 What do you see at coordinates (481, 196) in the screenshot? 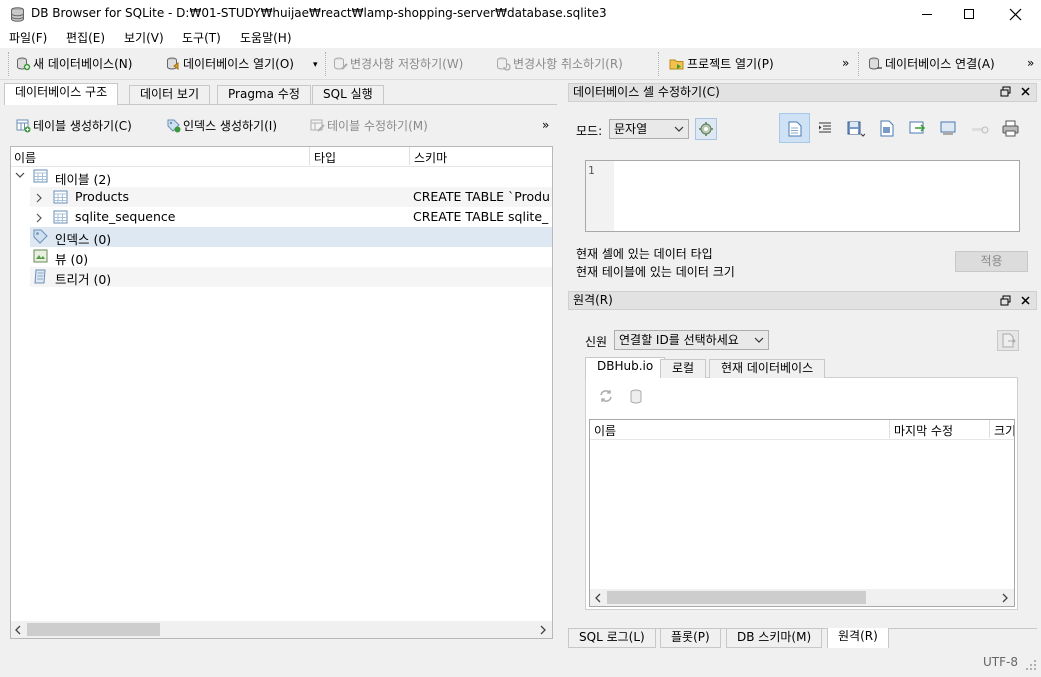
I see `tree-table-schema: CREATE TABLE `Produ` at bounding box center [481, 196].